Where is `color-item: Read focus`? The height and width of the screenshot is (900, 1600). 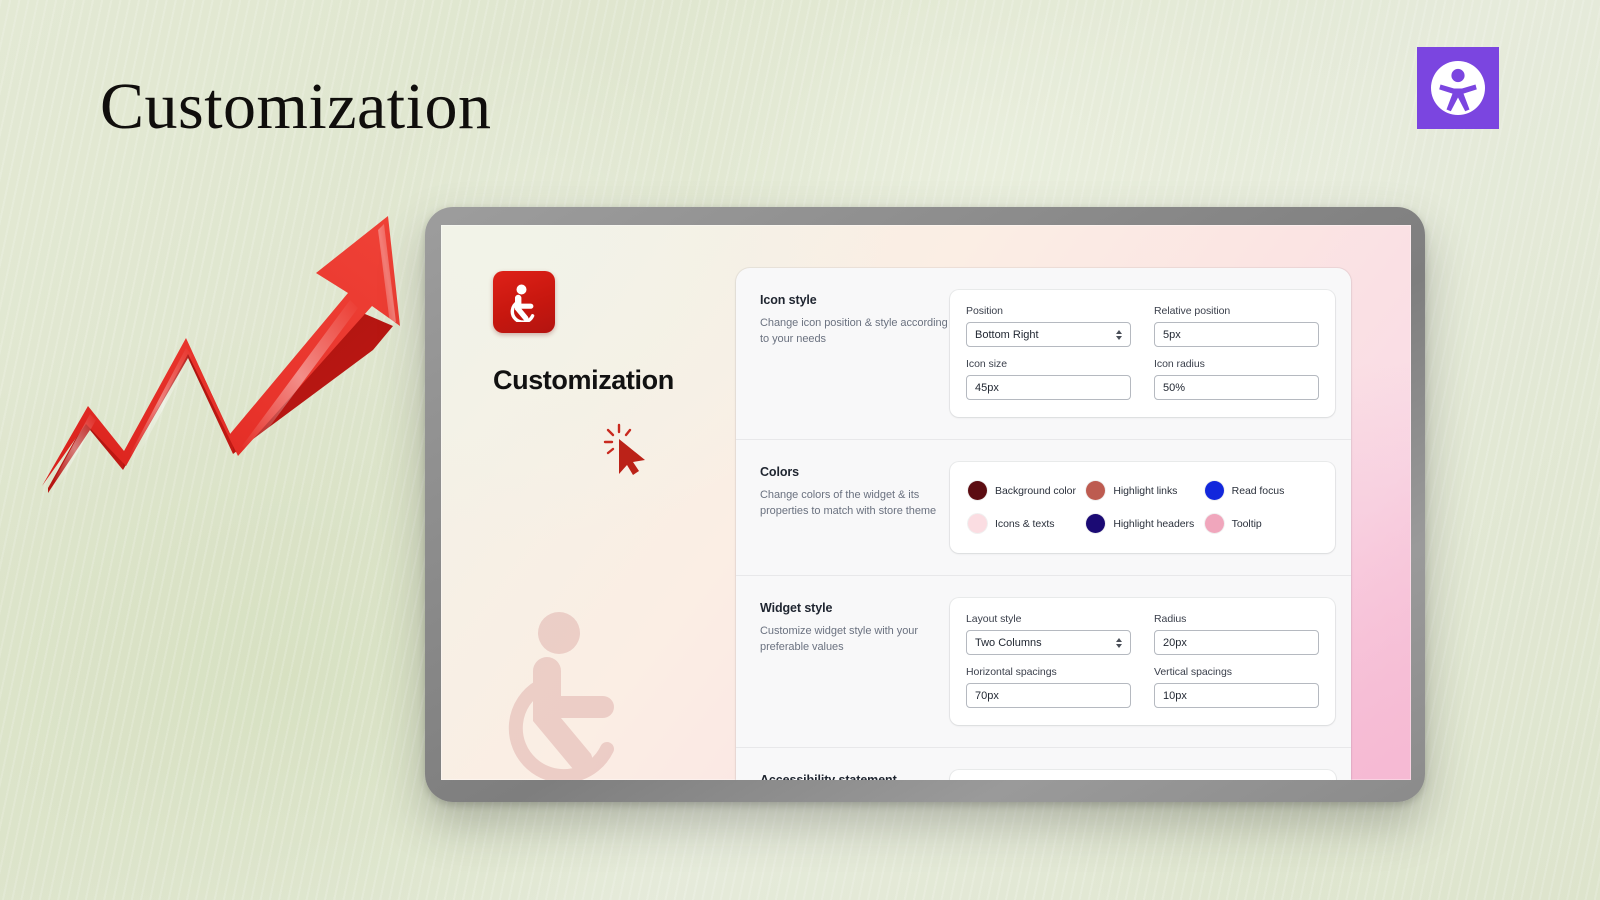
color-item: Read focus is located at coordinates (1260, 490).